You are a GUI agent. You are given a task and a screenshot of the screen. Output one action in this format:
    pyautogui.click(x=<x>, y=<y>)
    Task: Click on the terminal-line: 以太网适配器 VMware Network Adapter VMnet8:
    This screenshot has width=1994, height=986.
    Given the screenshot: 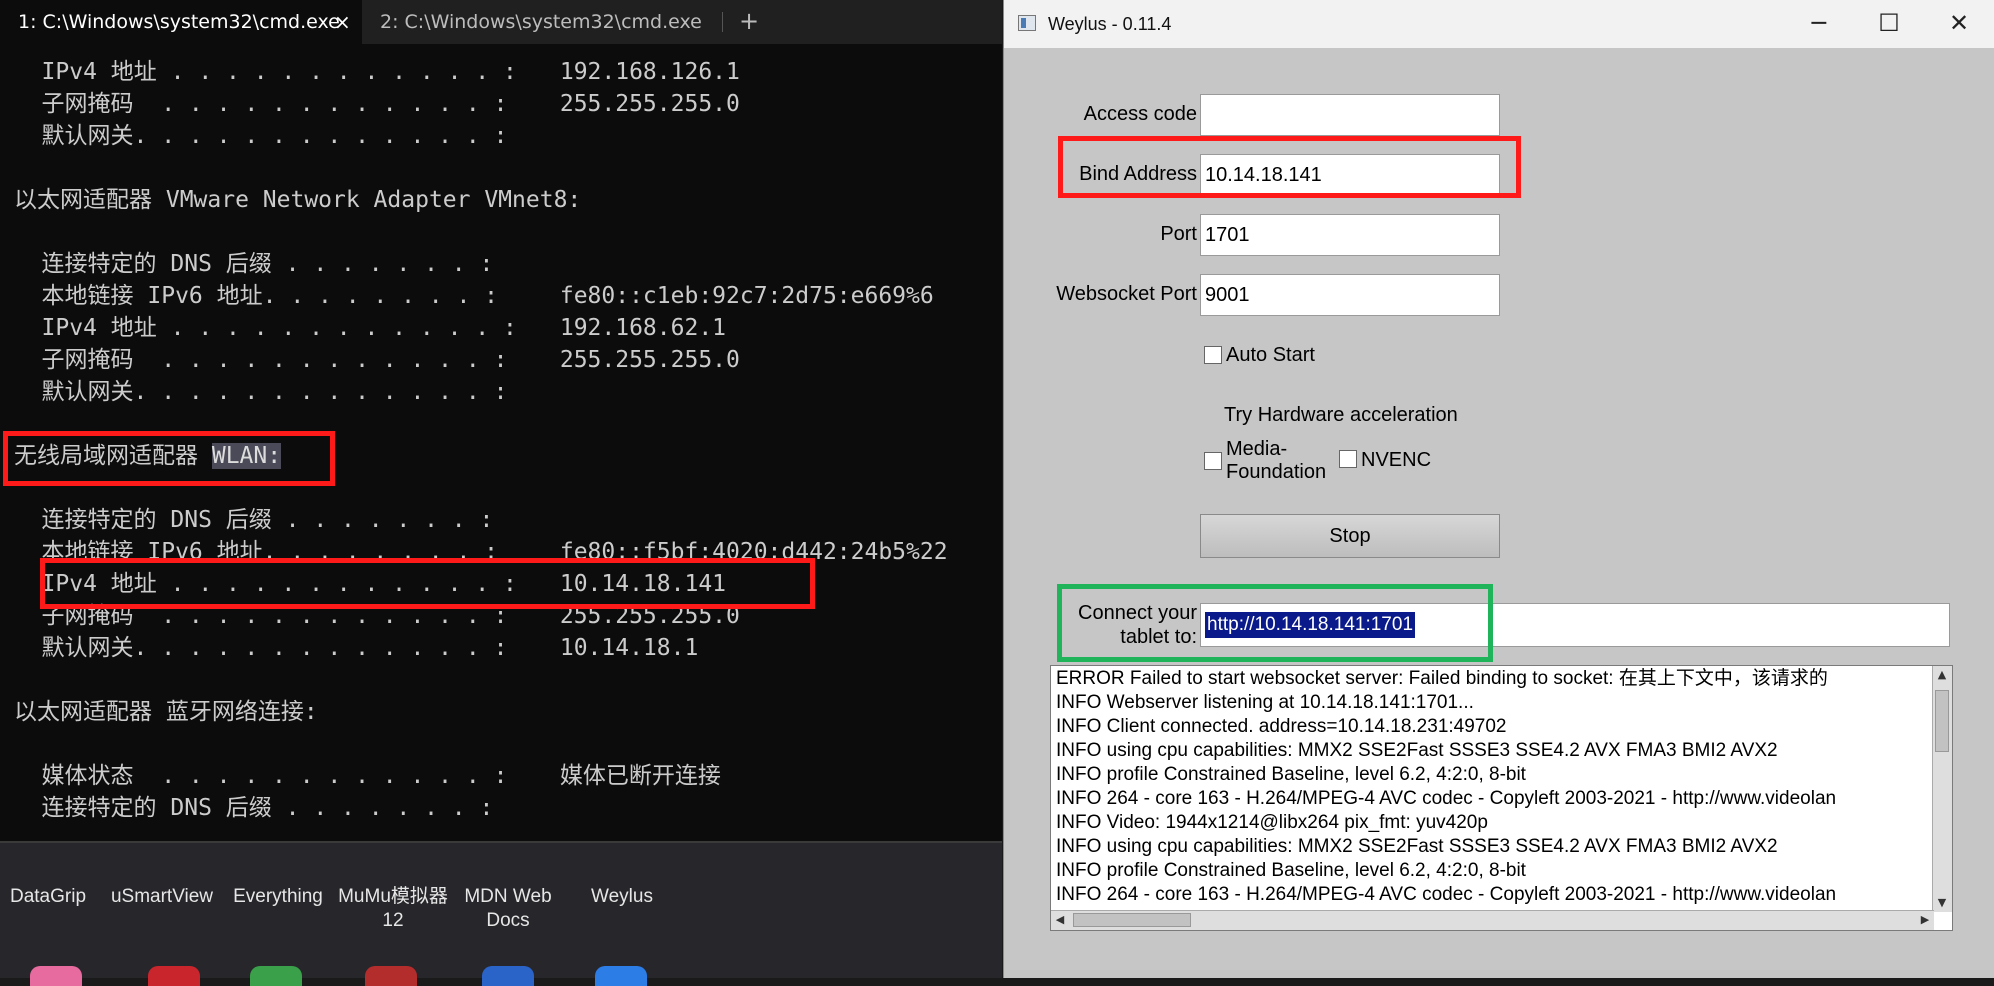 What is the action you would take?
    pyautogui.click(x=290, y=200)
    